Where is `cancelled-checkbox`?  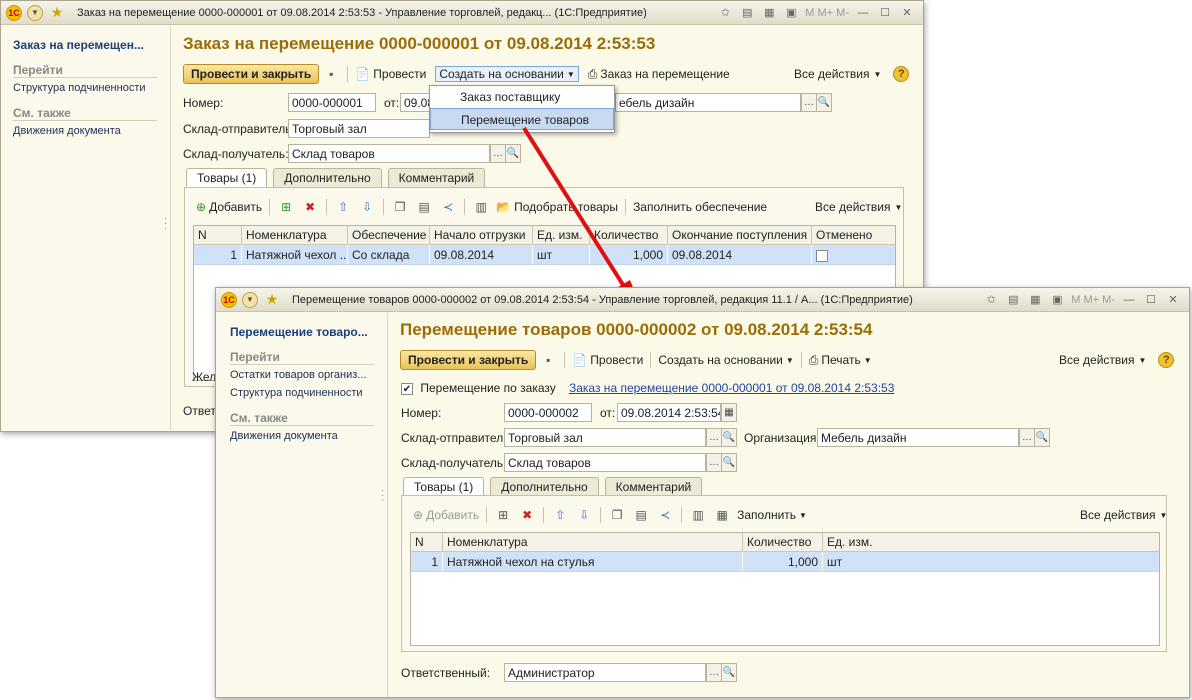 cancelled-checkbox is located at coordinates (822, 255).